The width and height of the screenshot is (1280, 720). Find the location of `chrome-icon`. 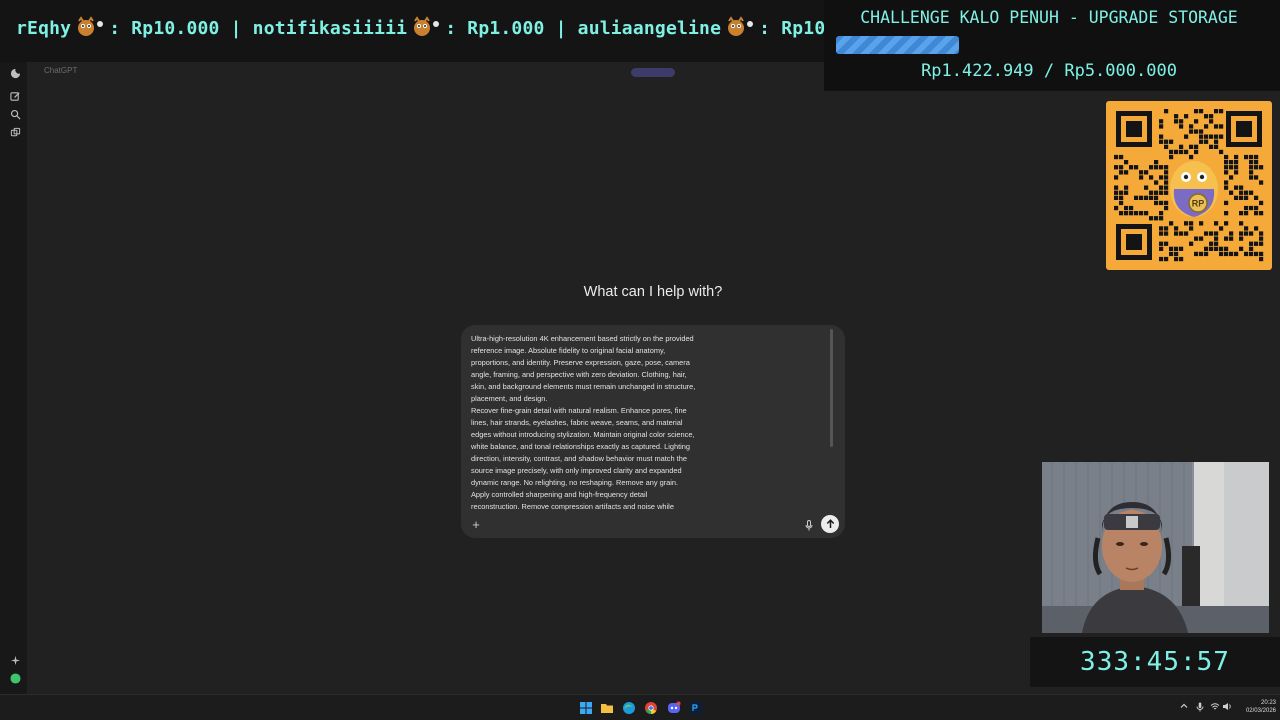

chrome-icon is located at coordinates (651, 708).